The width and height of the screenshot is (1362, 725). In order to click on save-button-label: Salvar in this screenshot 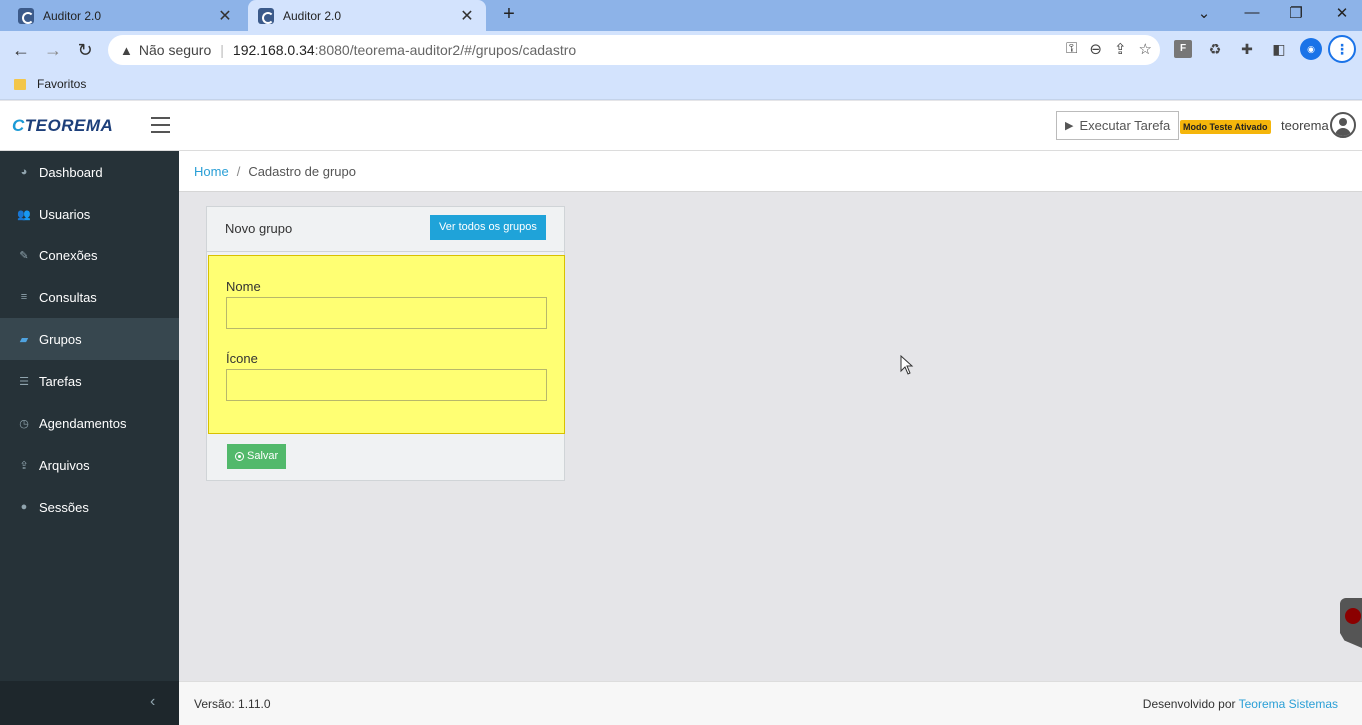, I will do `click(263, 456)`.